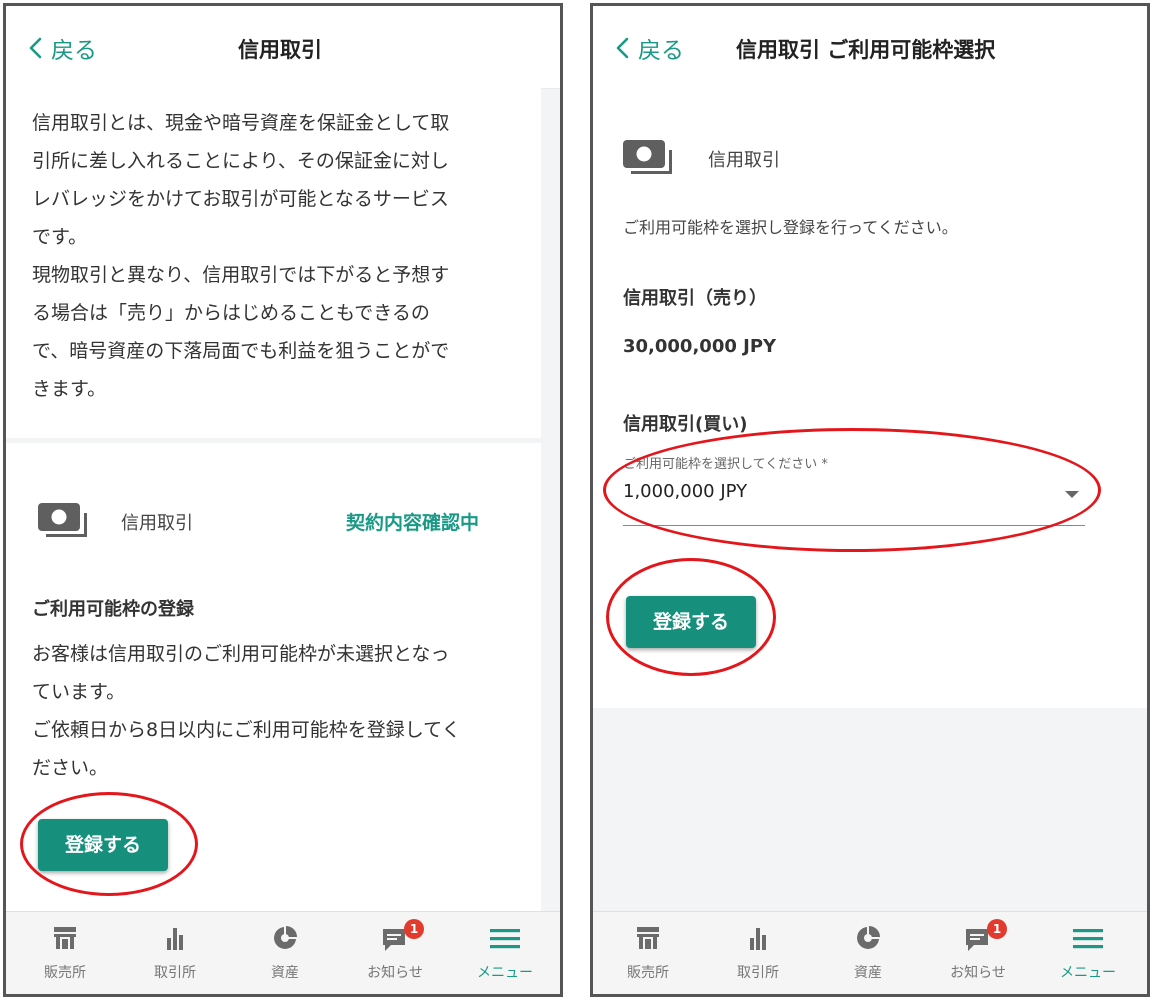 Image resolution: width=1157 pixels, height=1001 pixels. I want to click on app-header: 戻る 信用取引, so click(283, 47).